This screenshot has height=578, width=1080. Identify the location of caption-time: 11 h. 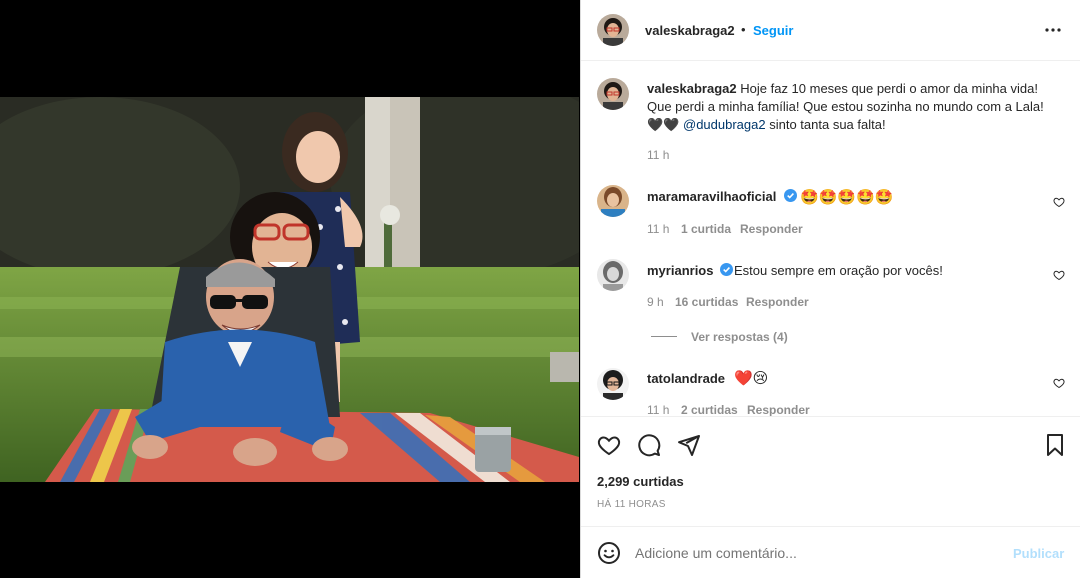
(658, 155).